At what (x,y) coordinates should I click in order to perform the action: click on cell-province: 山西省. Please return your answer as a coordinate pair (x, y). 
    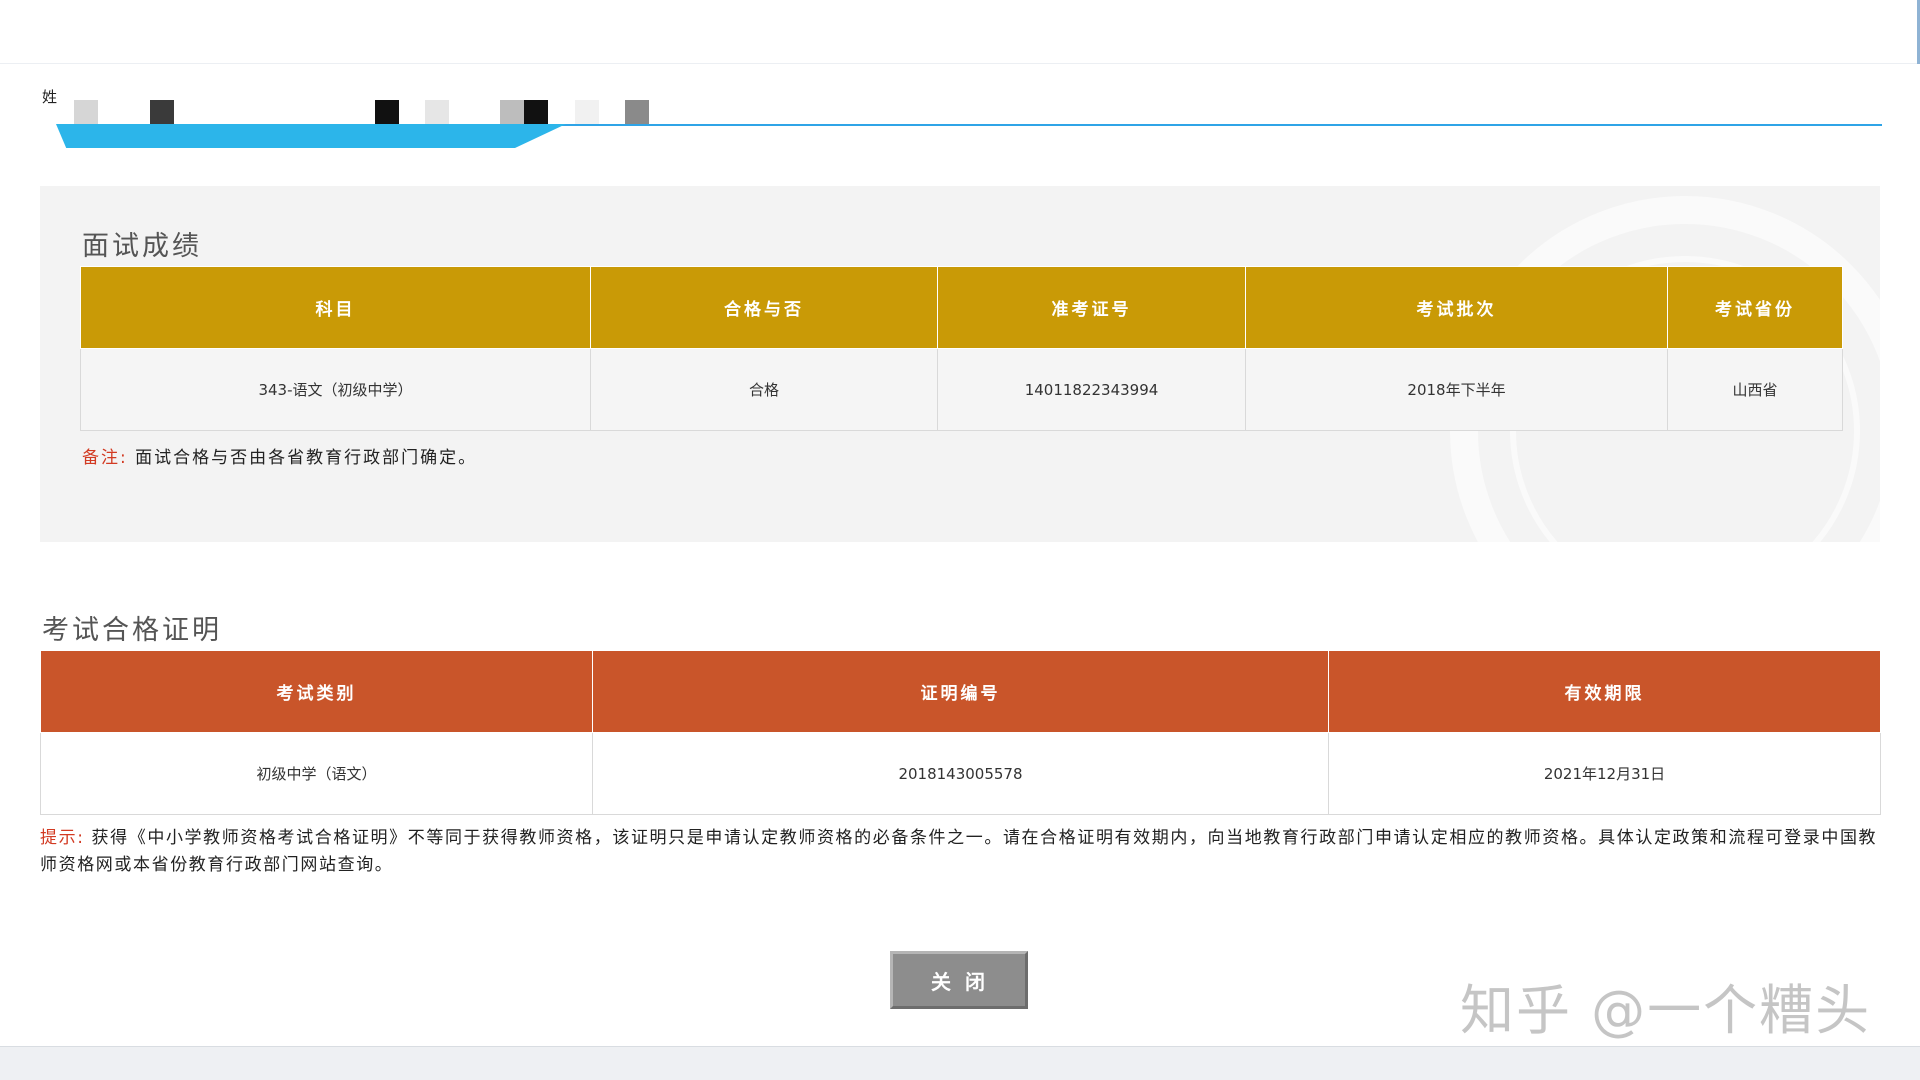
    Looking at the image, I should click on (1755, 389).